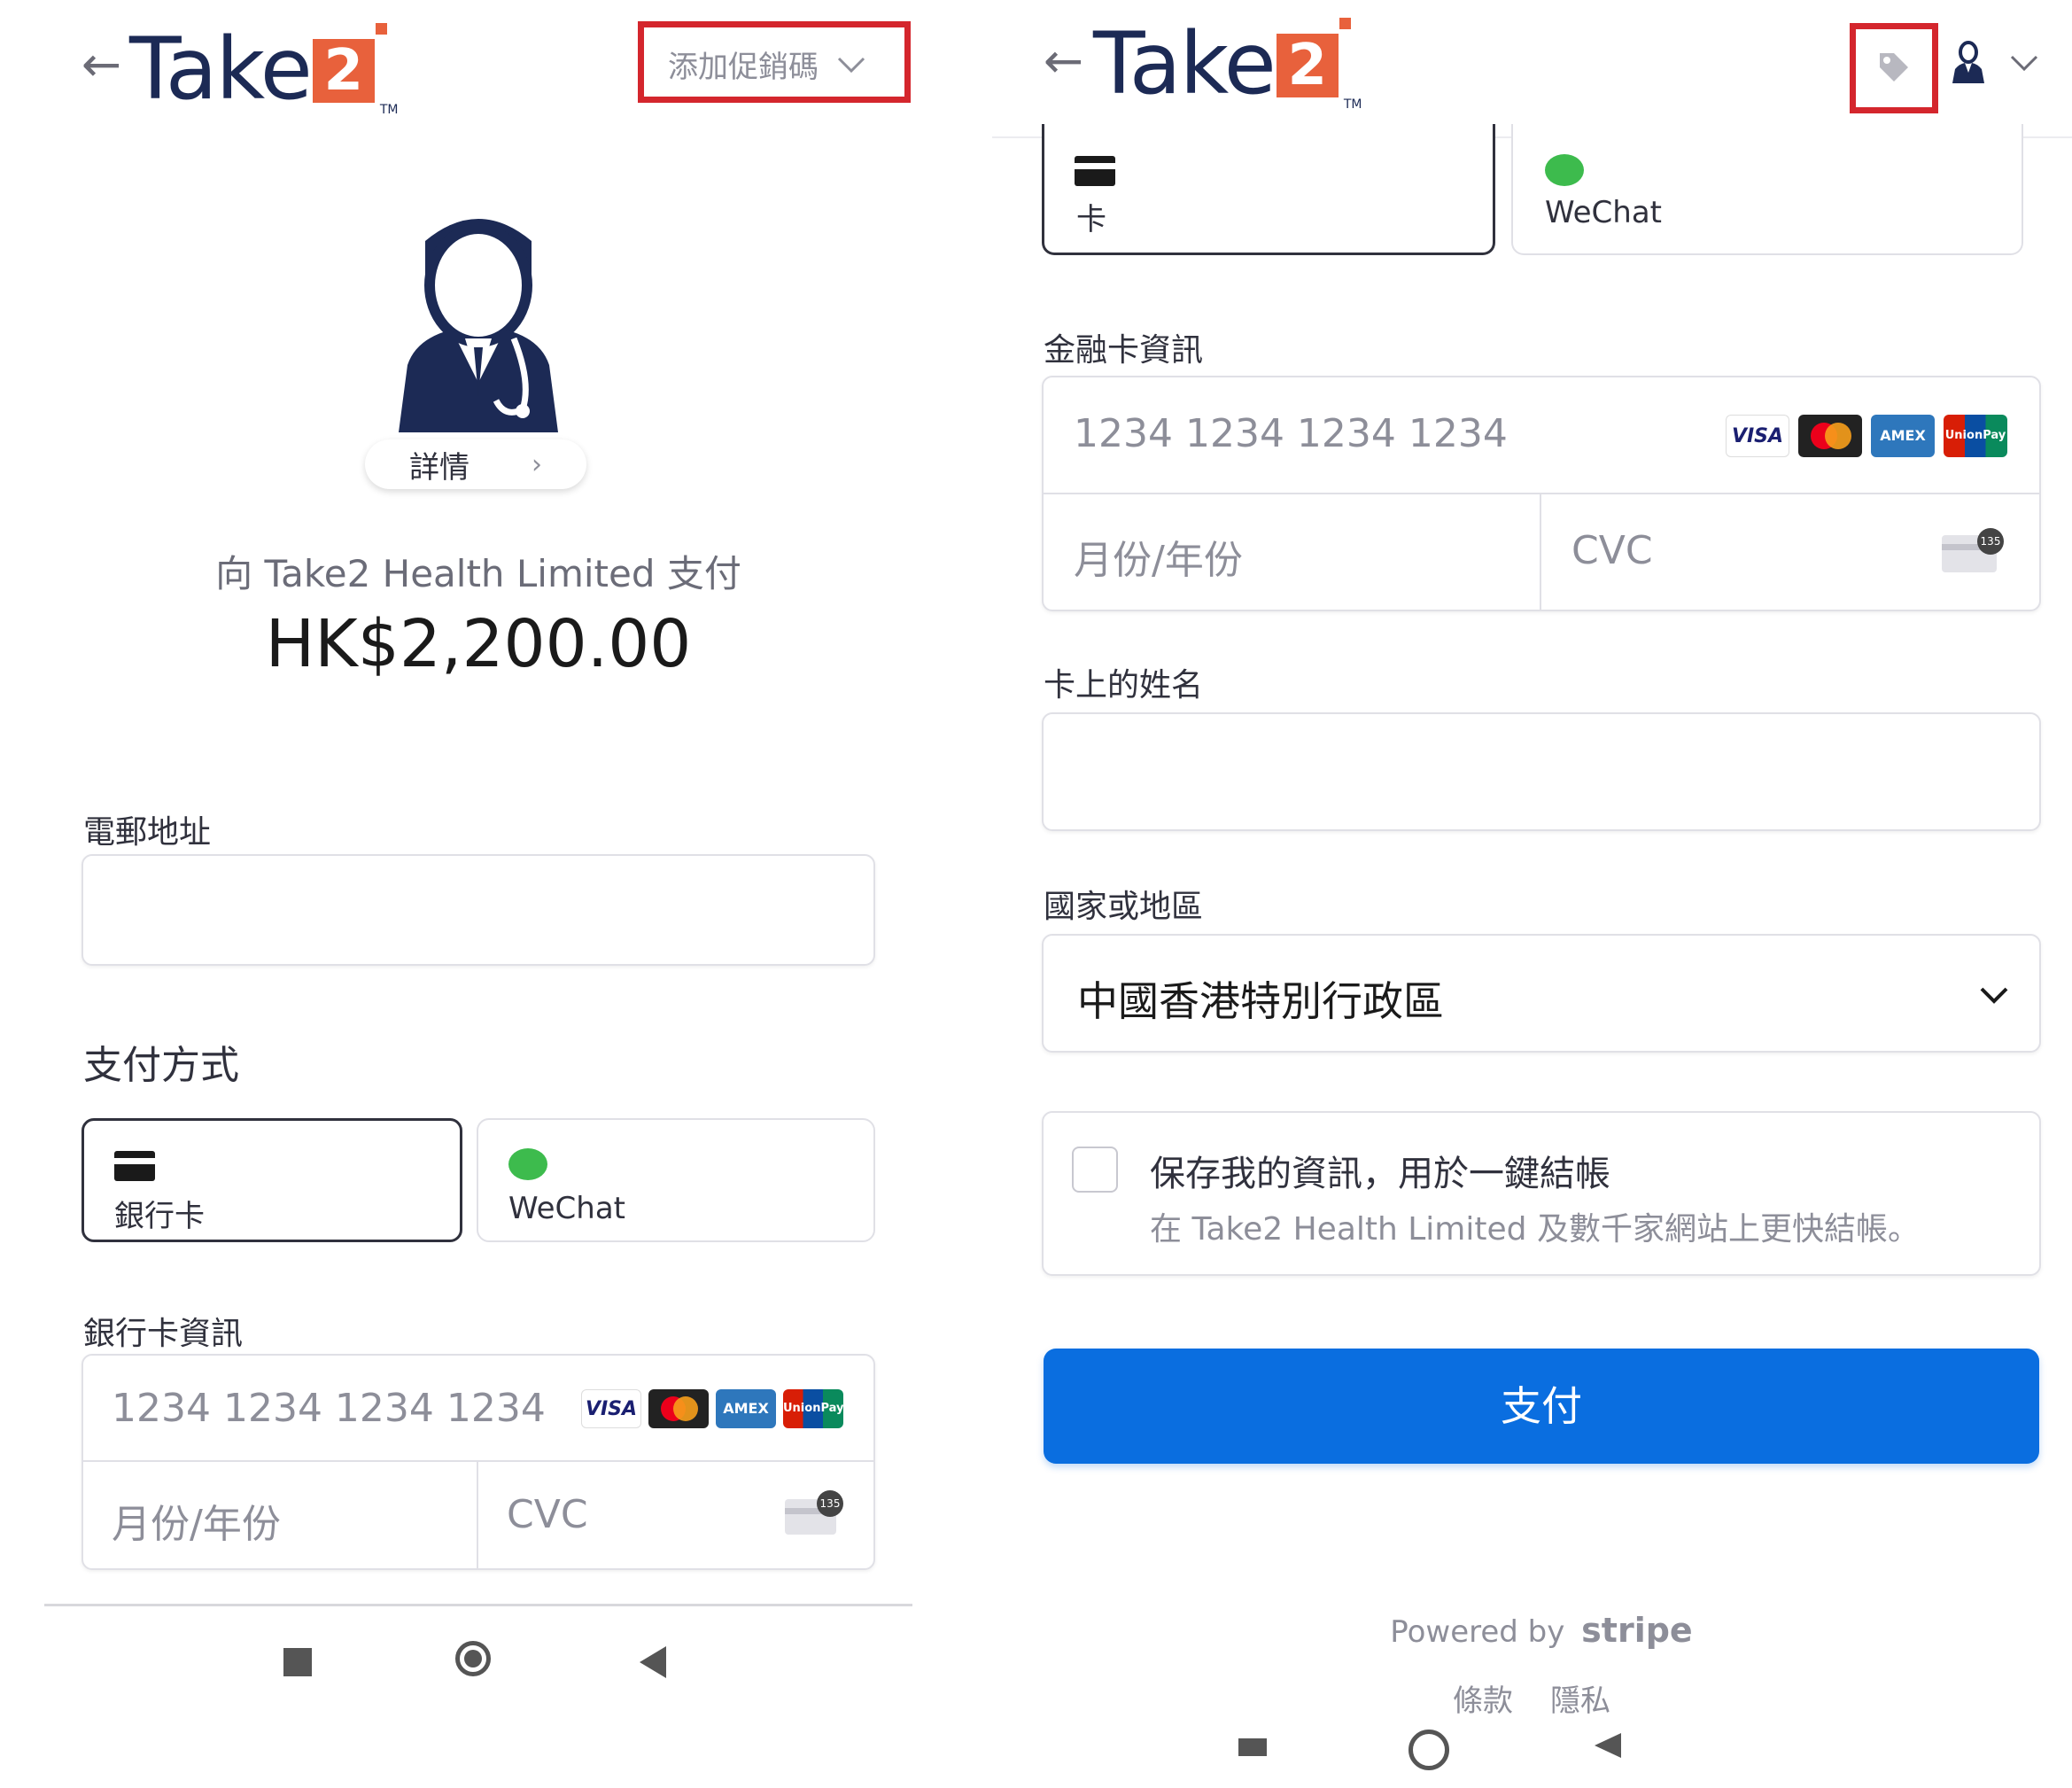  I want to click on tab-bank-card: 銀行卡, so click(271, 1180).